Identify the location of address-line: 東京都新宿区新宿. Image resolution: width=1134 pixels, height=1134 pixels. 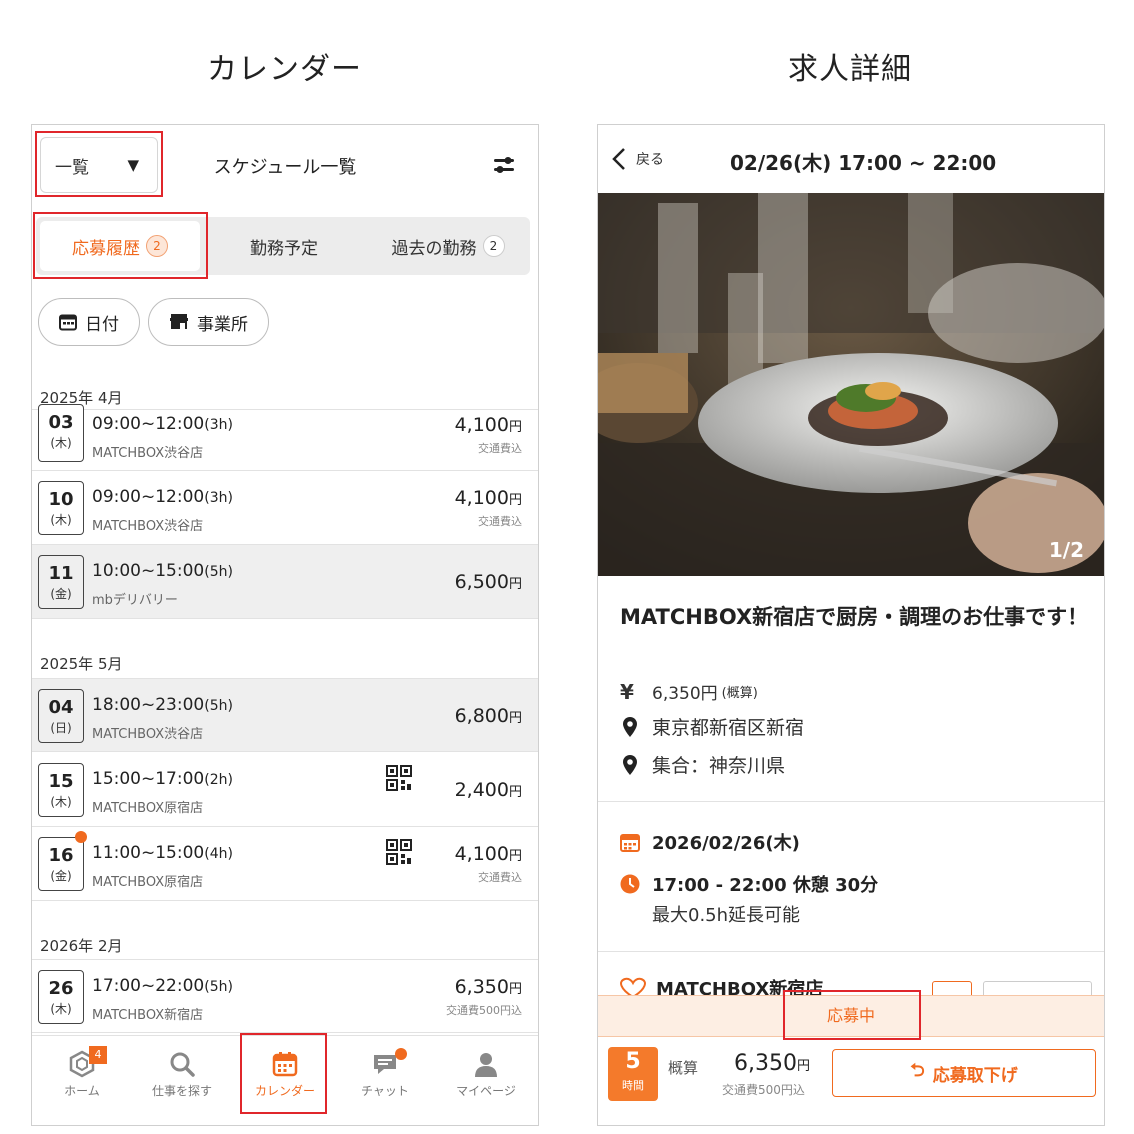
(712, 726).